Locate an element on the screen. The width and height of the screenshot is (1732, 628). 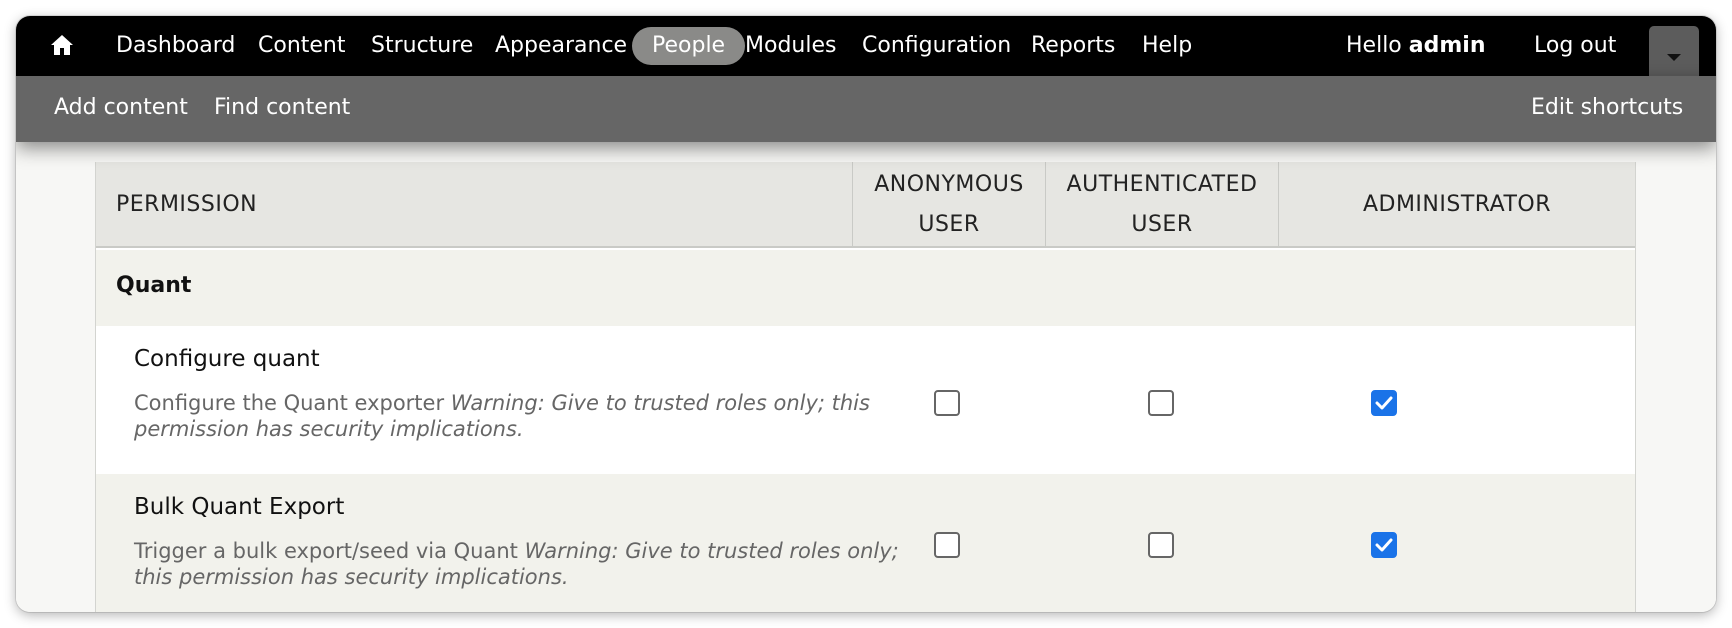
checkbox-administrator-bulk-quant-export is located at coordinates (1384, 545).